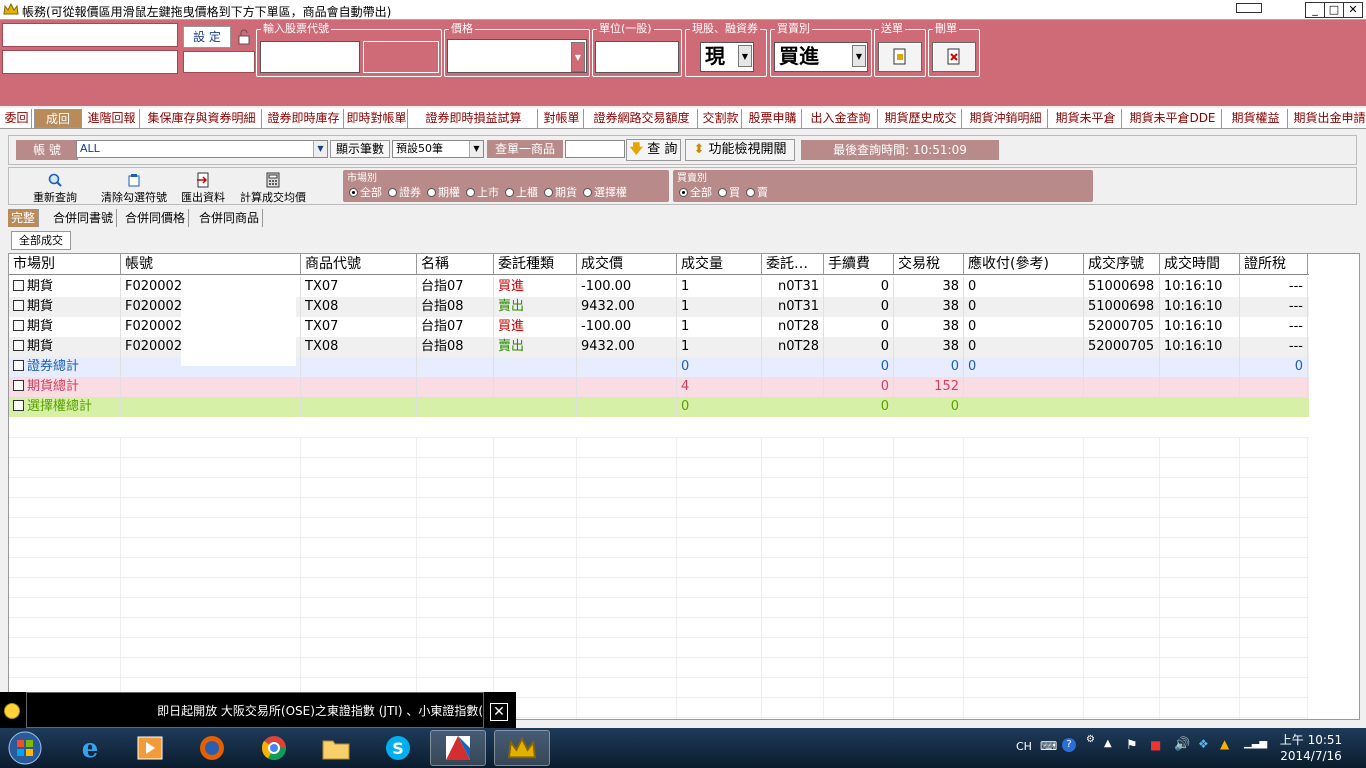 The image size is (1366, 768). Describe the element at coordinates (1006, 118) in the screenshot. I see `tab-13: 期貨沖銷明細` at that location.